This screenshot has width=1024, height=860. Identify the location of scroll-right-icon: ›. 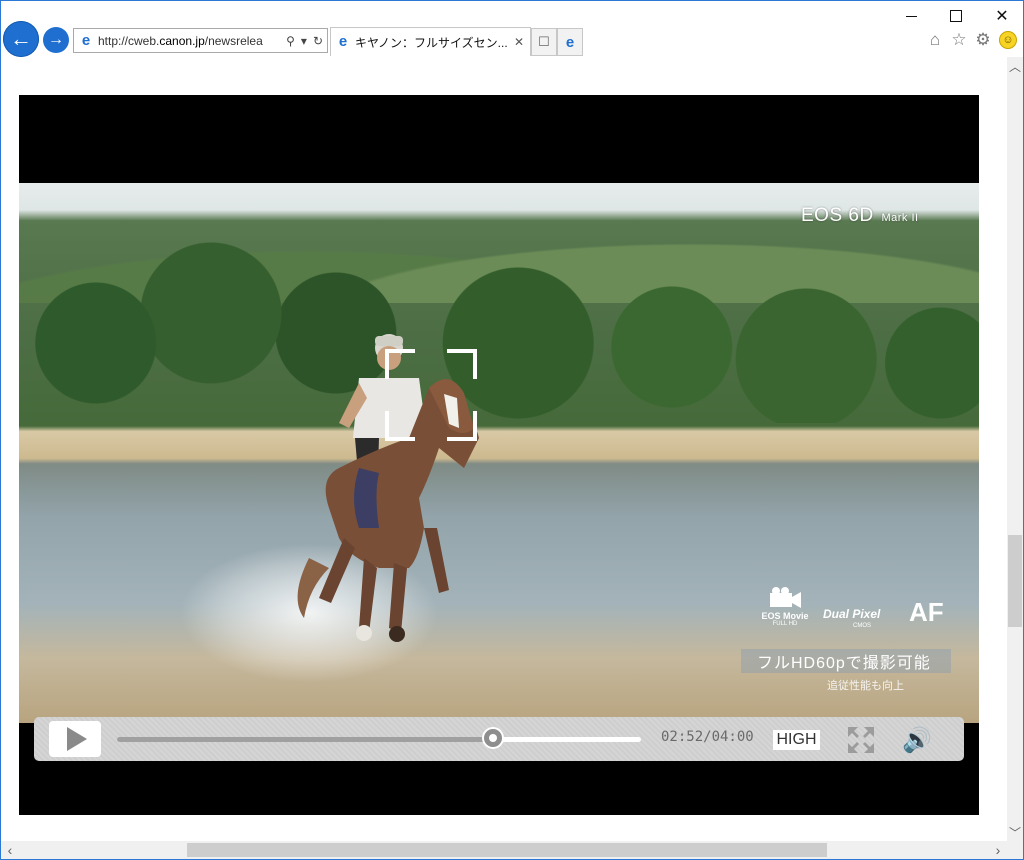
(998, 850).